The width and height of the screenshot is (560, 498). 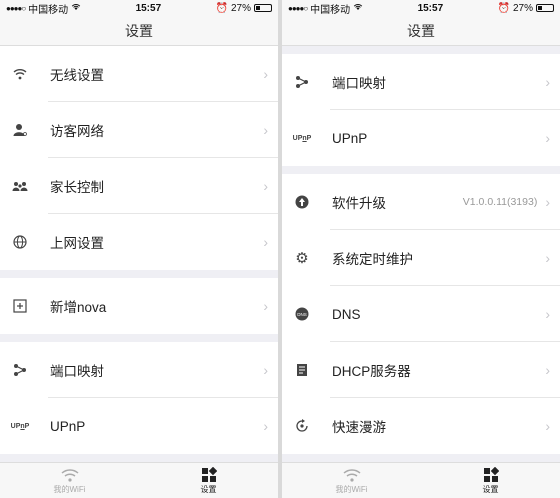 What do you see at coordinates (139, 74) in the screenshot?
I see `row-wireless-settings: 无线设置 ›` at bounding box center [139, 74].